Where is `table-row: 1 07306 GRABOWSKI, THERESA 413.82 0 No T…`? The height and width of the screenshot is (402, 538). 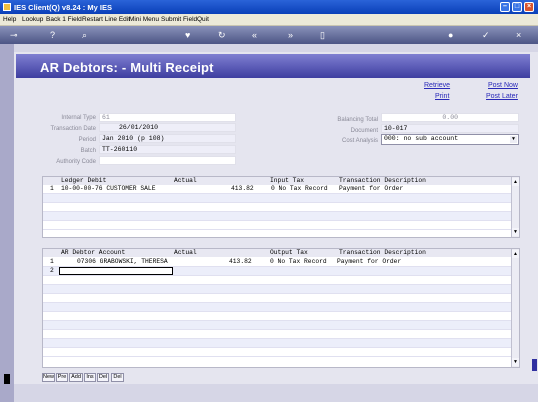 table-row: 1 07306 GRABOWSKI, THERESA 413.82 0 No T… is located at coordinates (281, 262).